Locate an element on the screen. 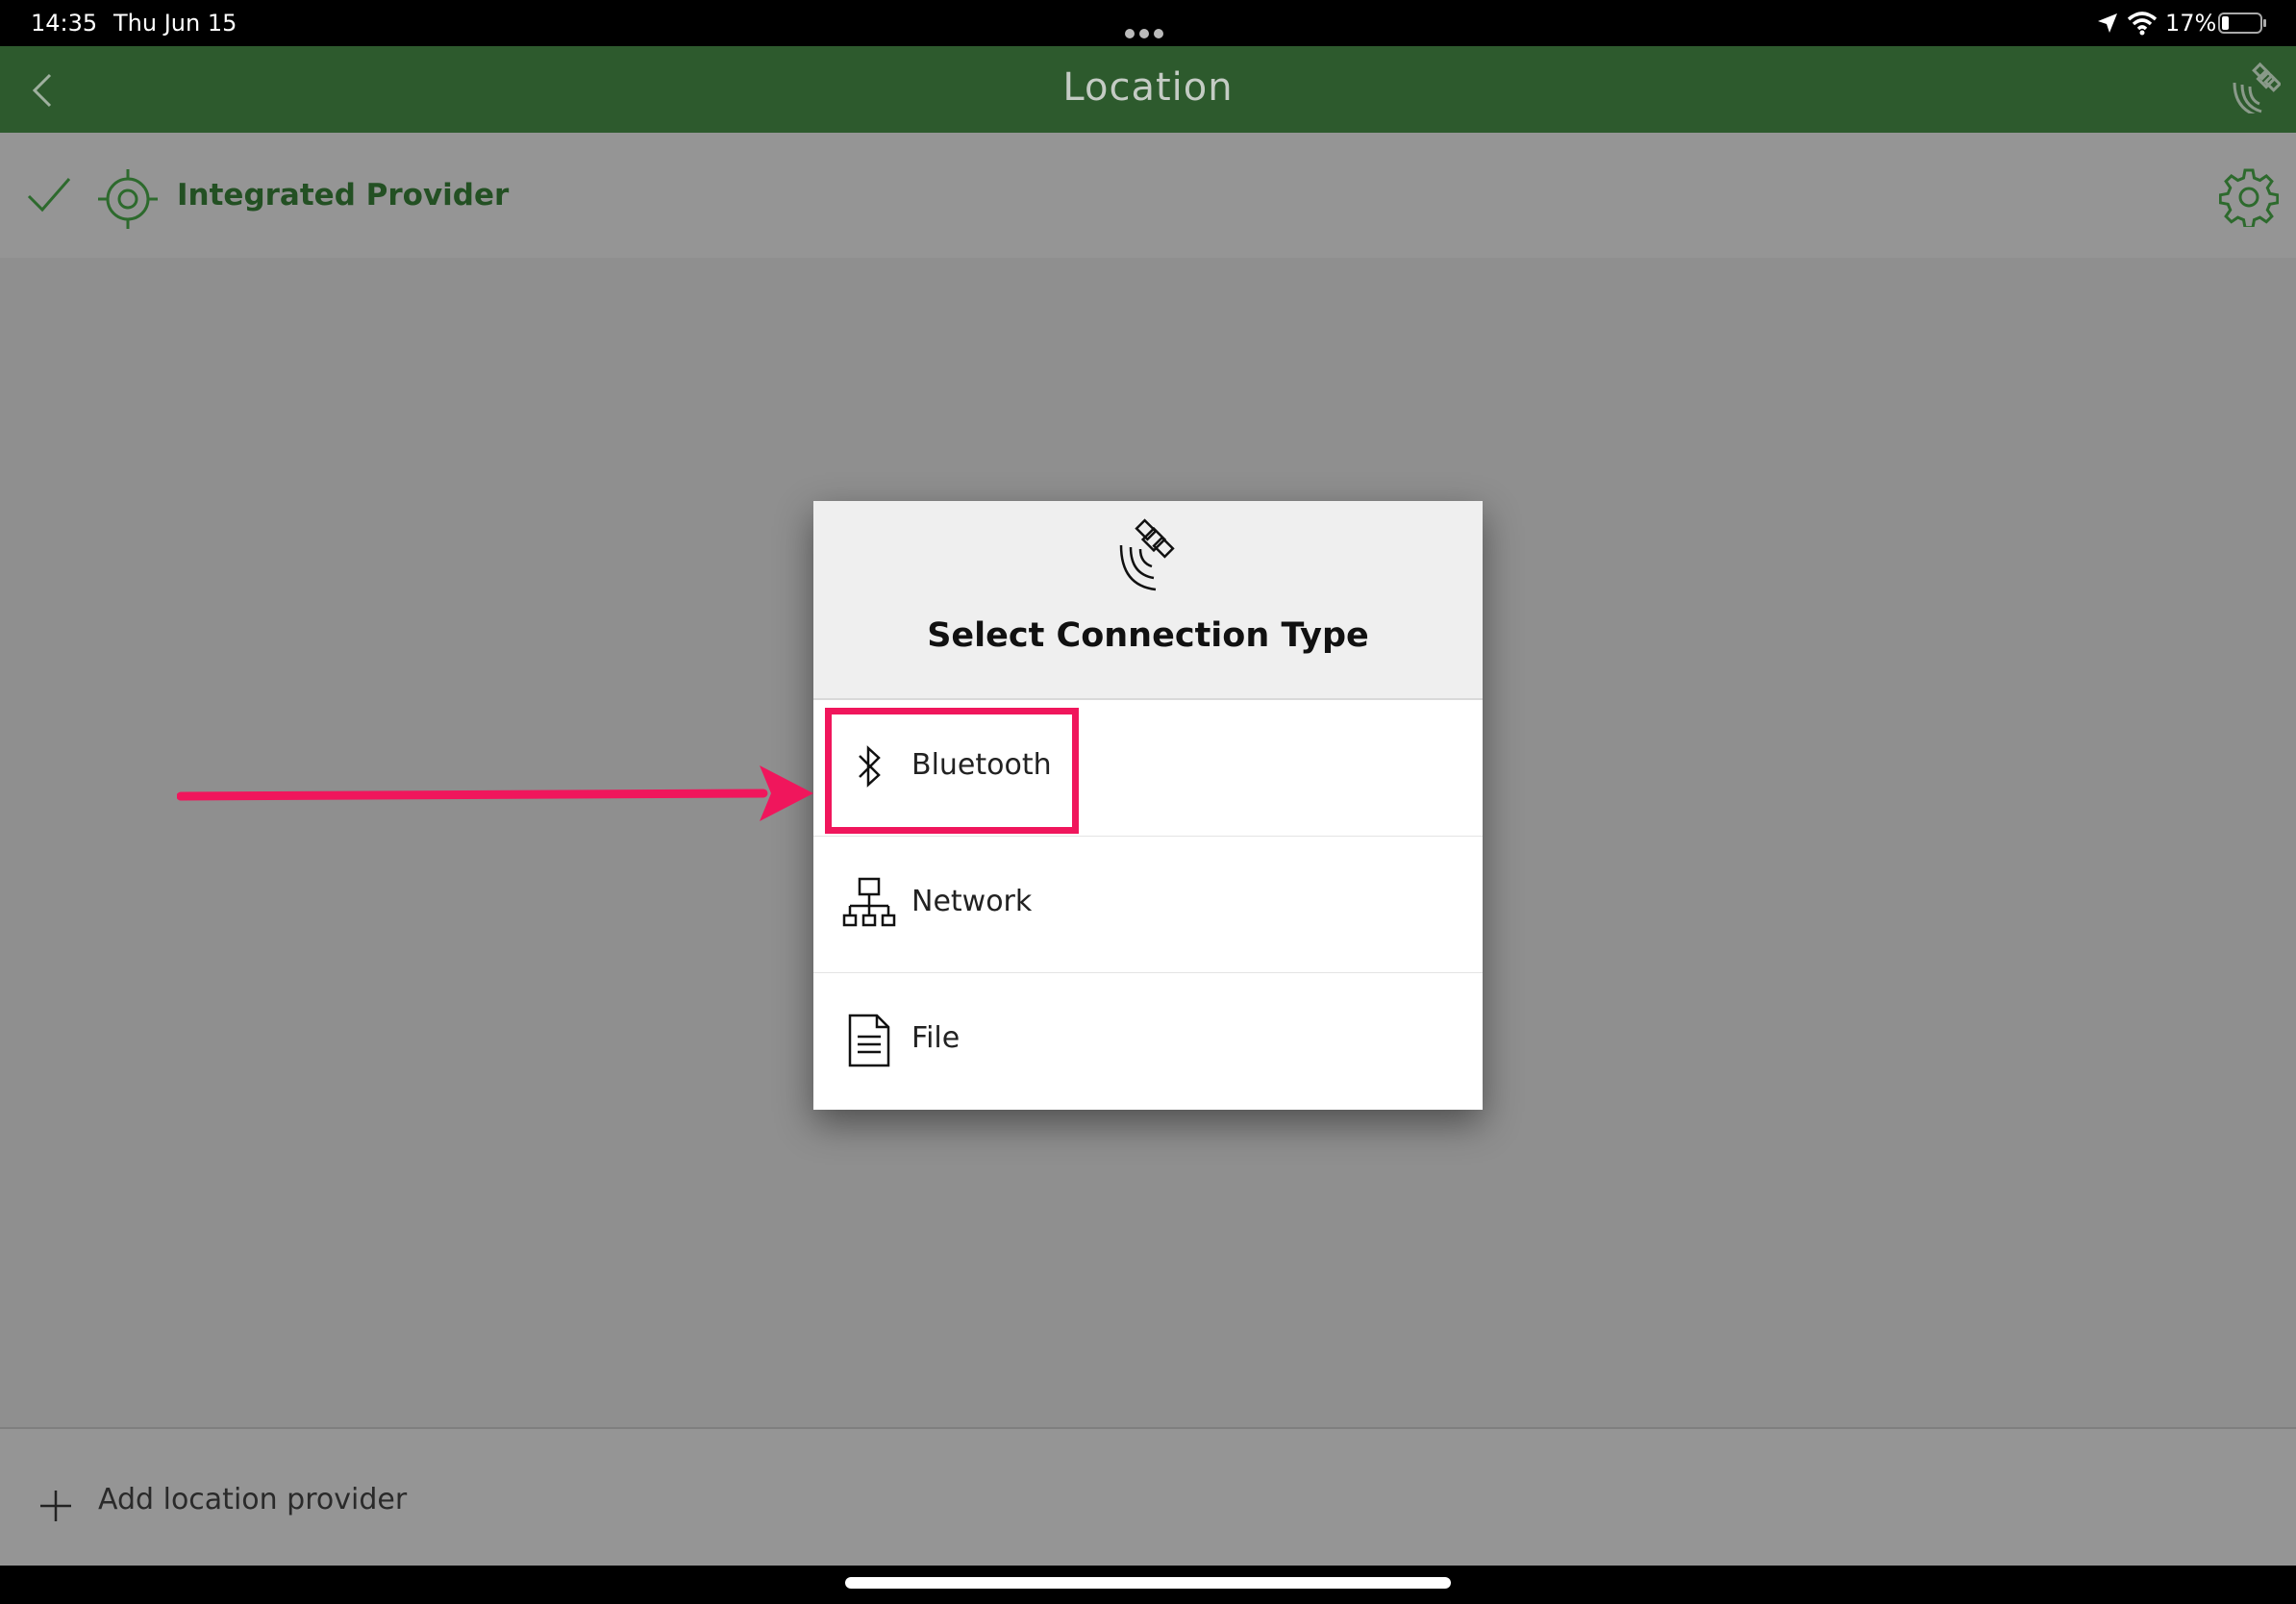  home-indicator is located at coordinates (1148, 1583).